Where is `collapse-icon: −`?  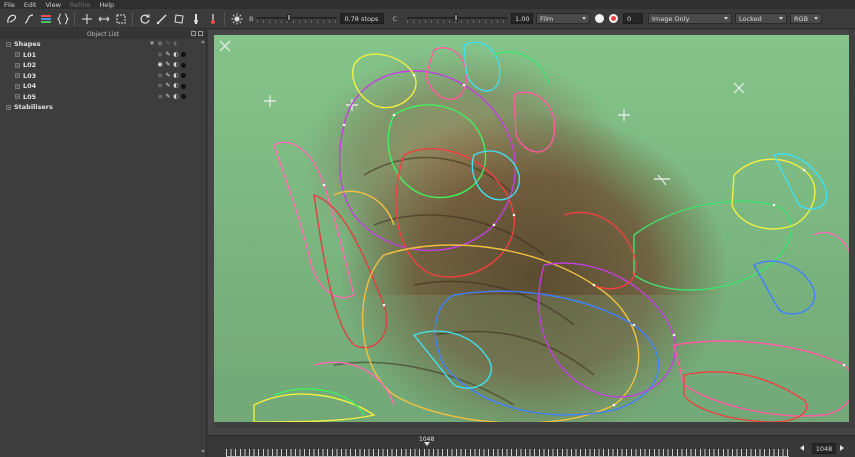
collapse-icon: − is located at coordinates (8, 44).